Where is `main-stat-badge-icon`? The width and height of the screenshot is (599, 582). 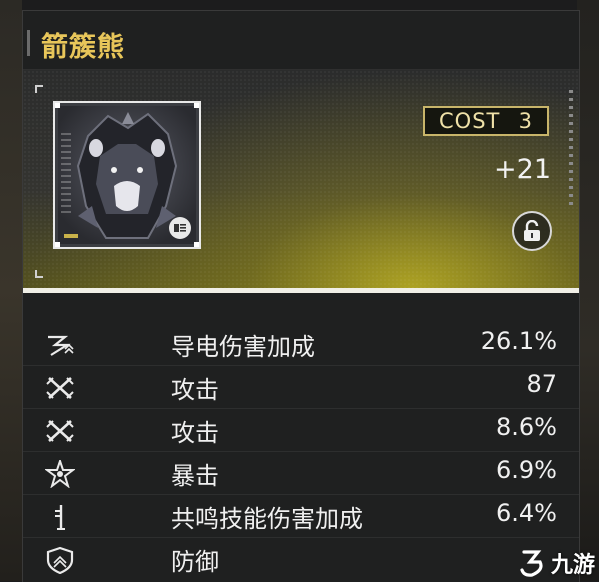 main-stat-badge-icon is located at coordinates (180, 228).